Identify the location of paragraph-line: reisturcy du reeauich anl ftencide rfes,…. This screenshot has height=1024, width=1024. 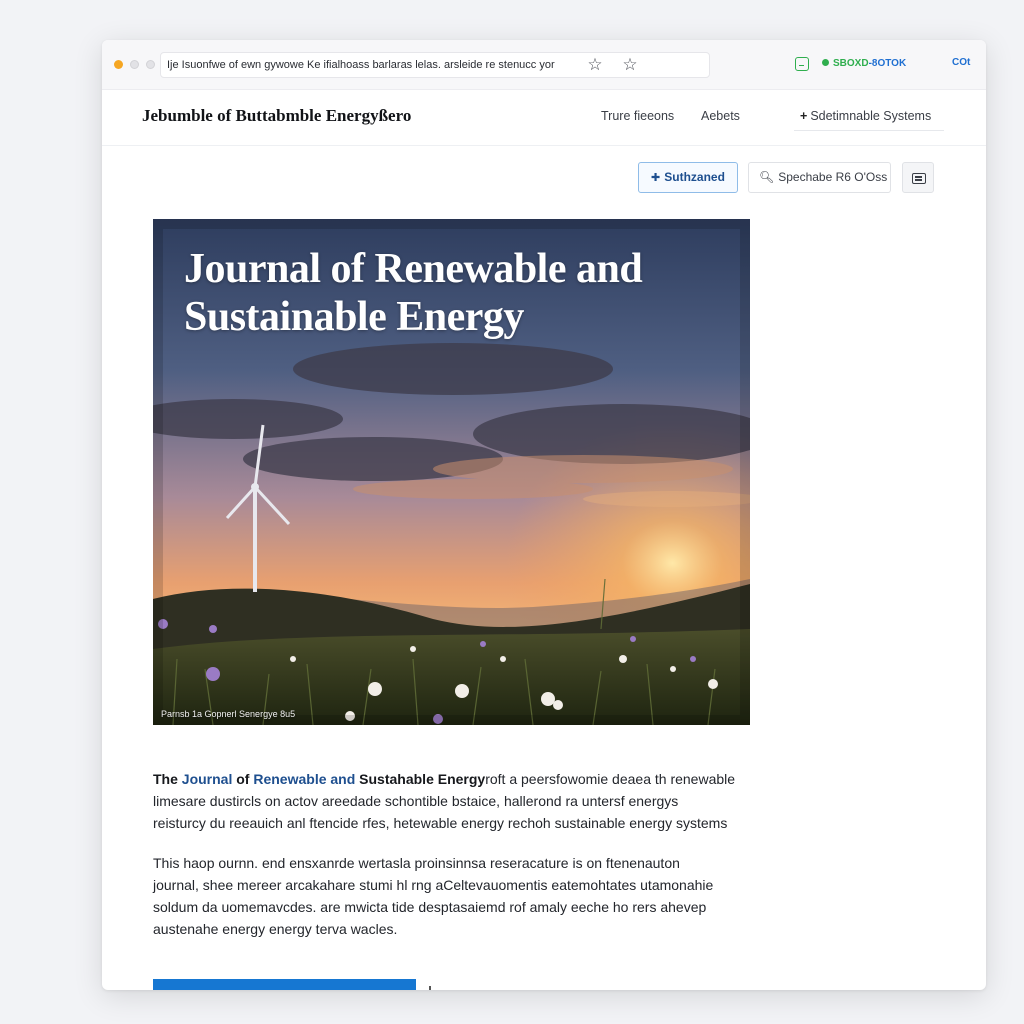
(440, 823).